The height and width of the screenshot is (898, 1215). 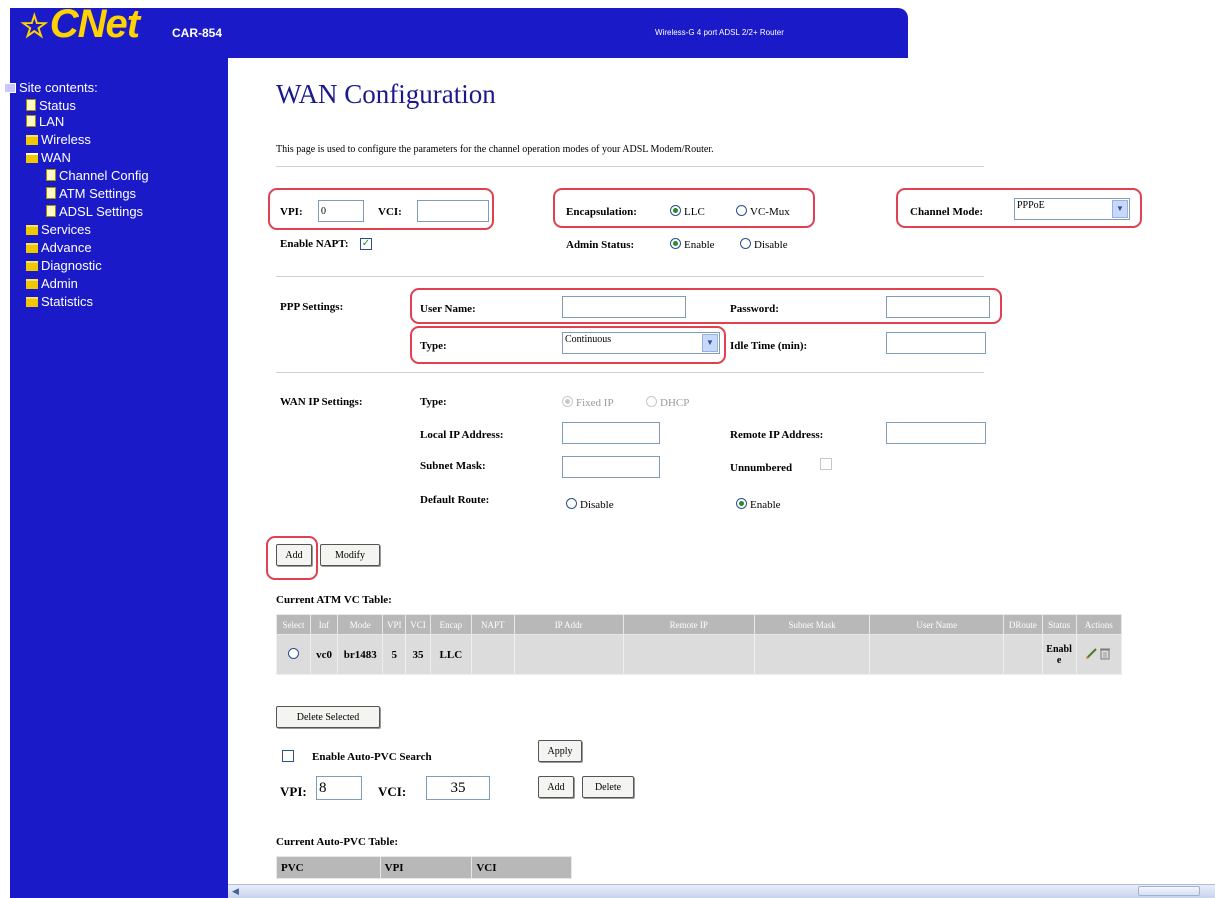 What do you see at coordinates (372, 757) in the screenshot?
I see `auto-pvc-label: Enable Auto-PVC Search` at bounding box center [372, 757].